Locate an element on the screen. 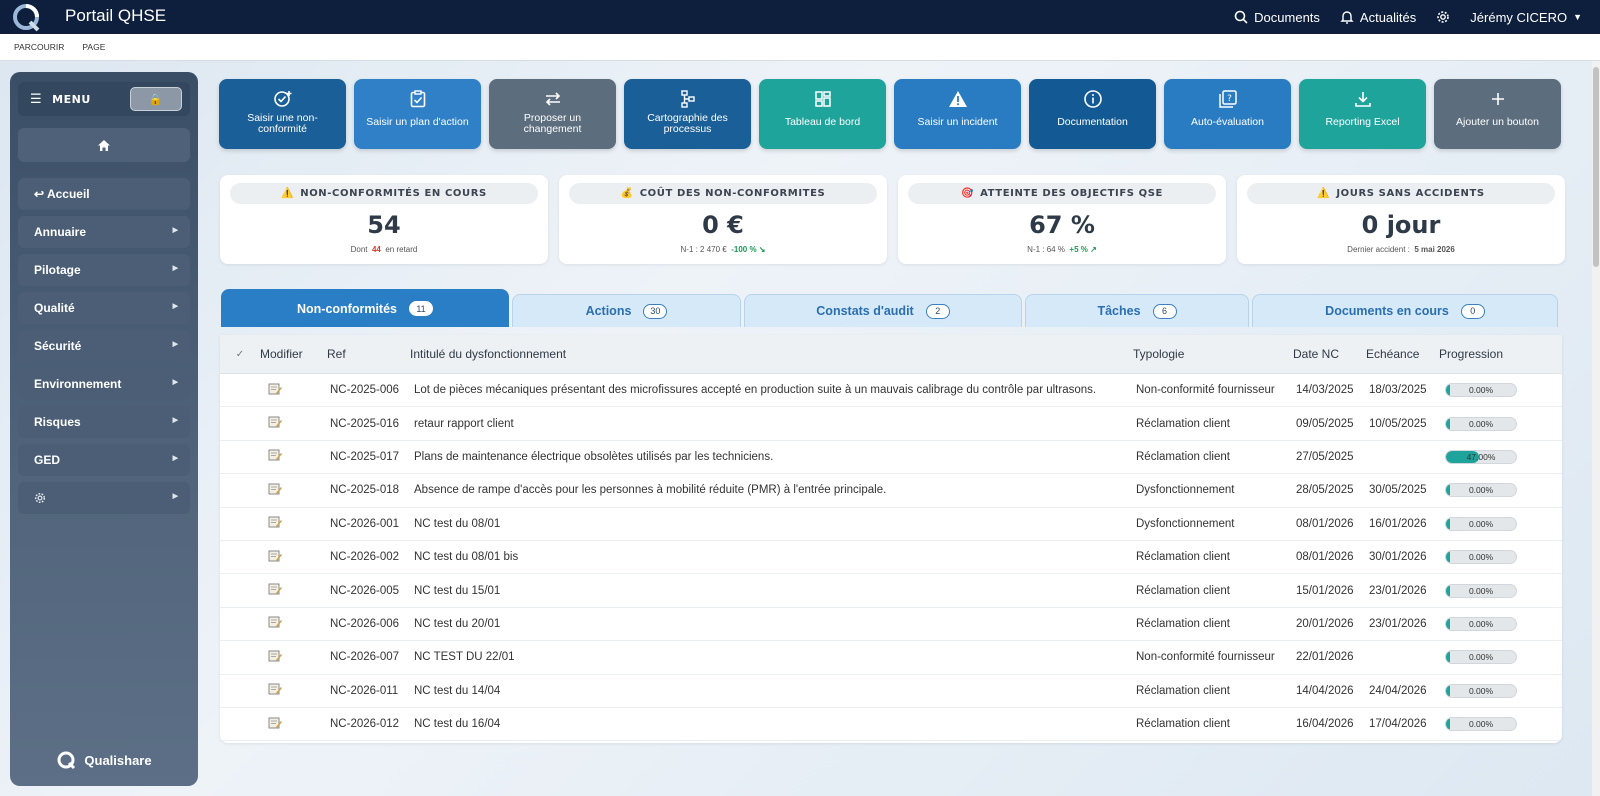 This screenshot has height=796, width=1600. column-header-select: ✓ is located at coordinates (240, 354).